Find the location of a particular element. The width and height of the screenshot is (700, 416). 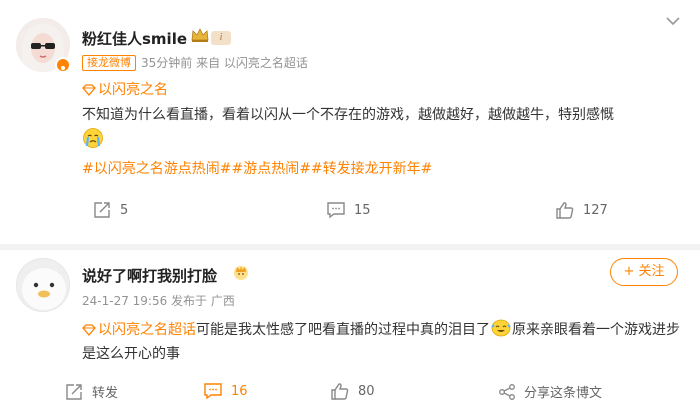

member-tag-icon: i is located at coordinates (221, 38).